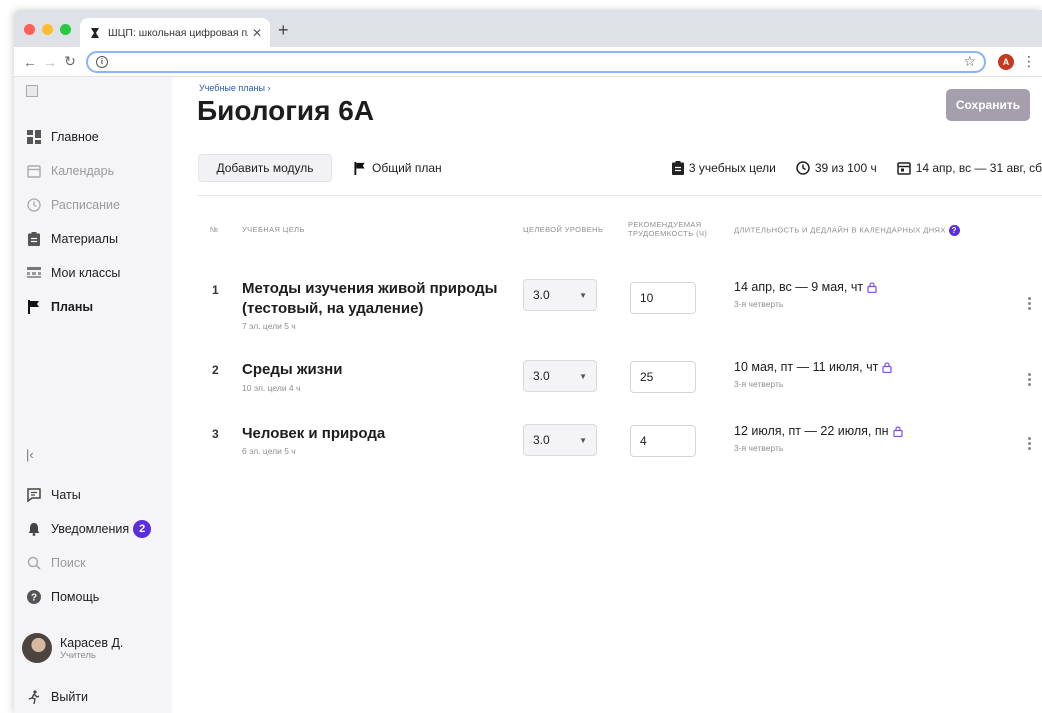 Image resolution: width=1042 pixels, height=713 pixels. What do you see at coordinates (34, 563) in the screenshot?
I see `search-icon` at bounding box center [34, 563].